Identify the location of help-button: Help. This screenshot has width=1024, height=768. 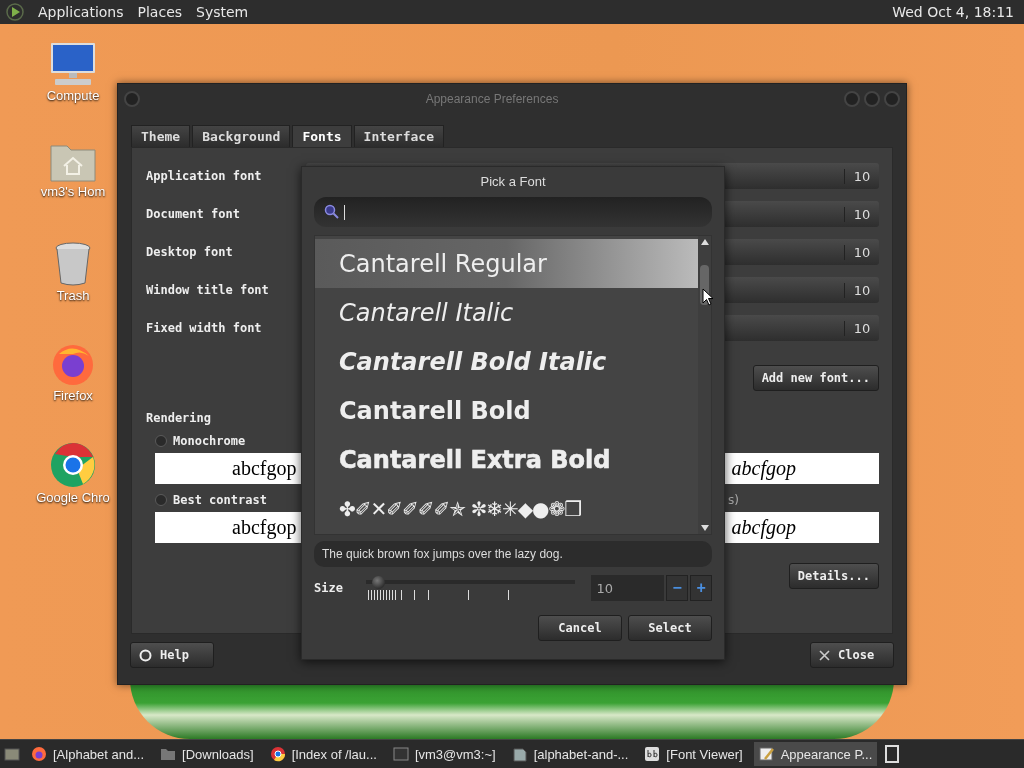
(172, 655).